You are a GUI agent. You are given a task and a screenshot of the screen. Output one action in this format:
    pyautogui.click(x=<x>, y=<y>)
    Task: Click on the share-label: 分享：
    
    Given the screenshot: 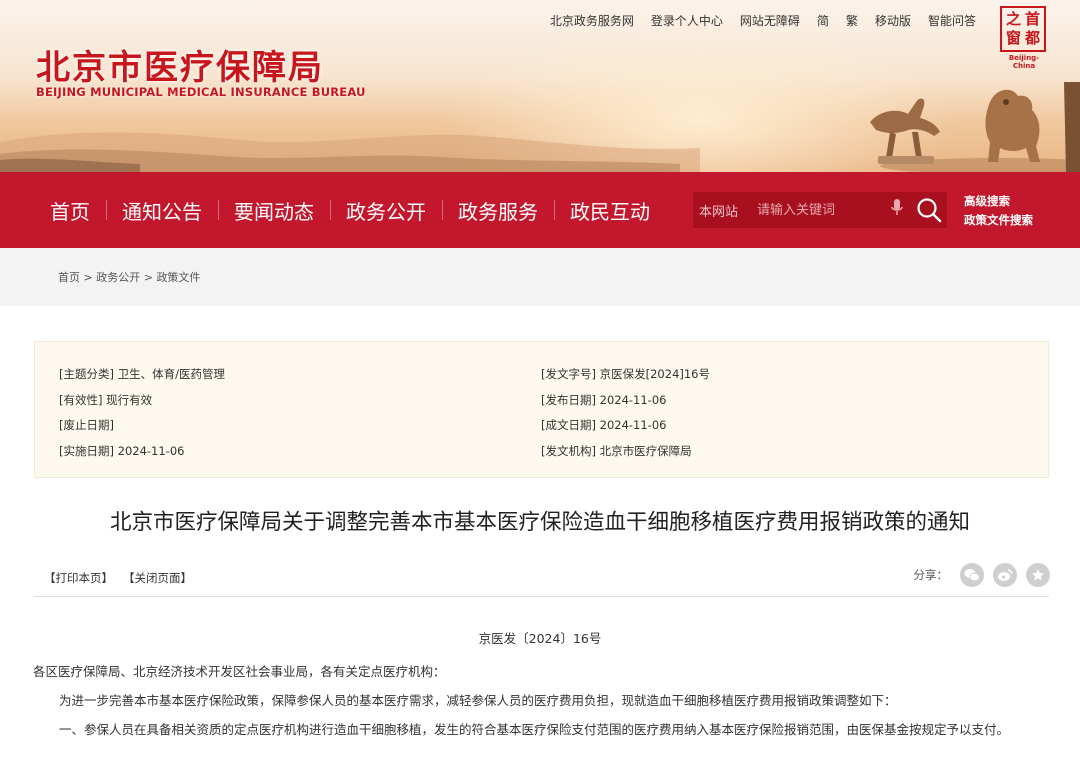 What is the action you would take?
    pyautogui.click(x=931, y=575)
    